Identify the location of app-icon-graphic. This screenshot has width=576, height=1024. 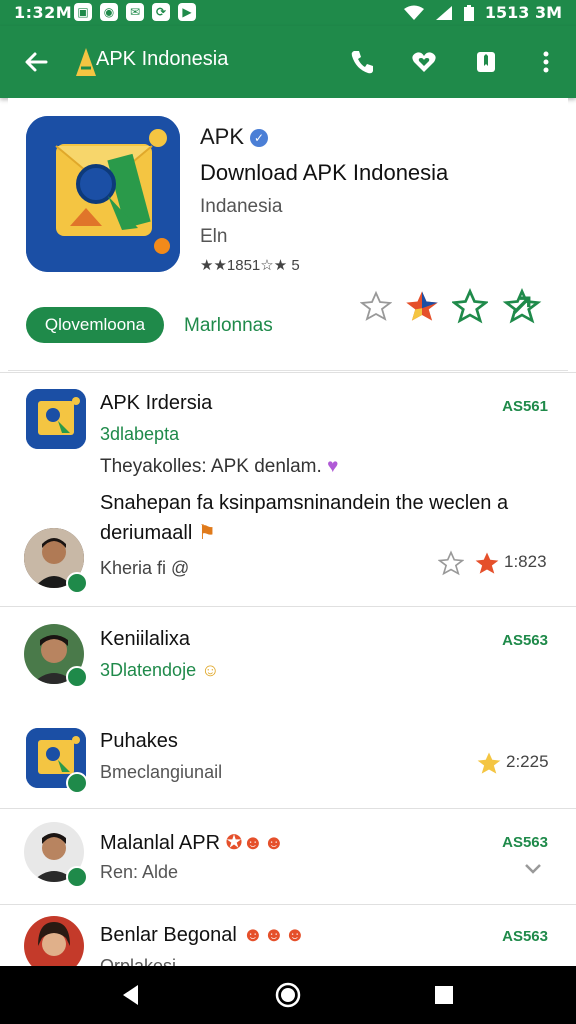
(103, 194).